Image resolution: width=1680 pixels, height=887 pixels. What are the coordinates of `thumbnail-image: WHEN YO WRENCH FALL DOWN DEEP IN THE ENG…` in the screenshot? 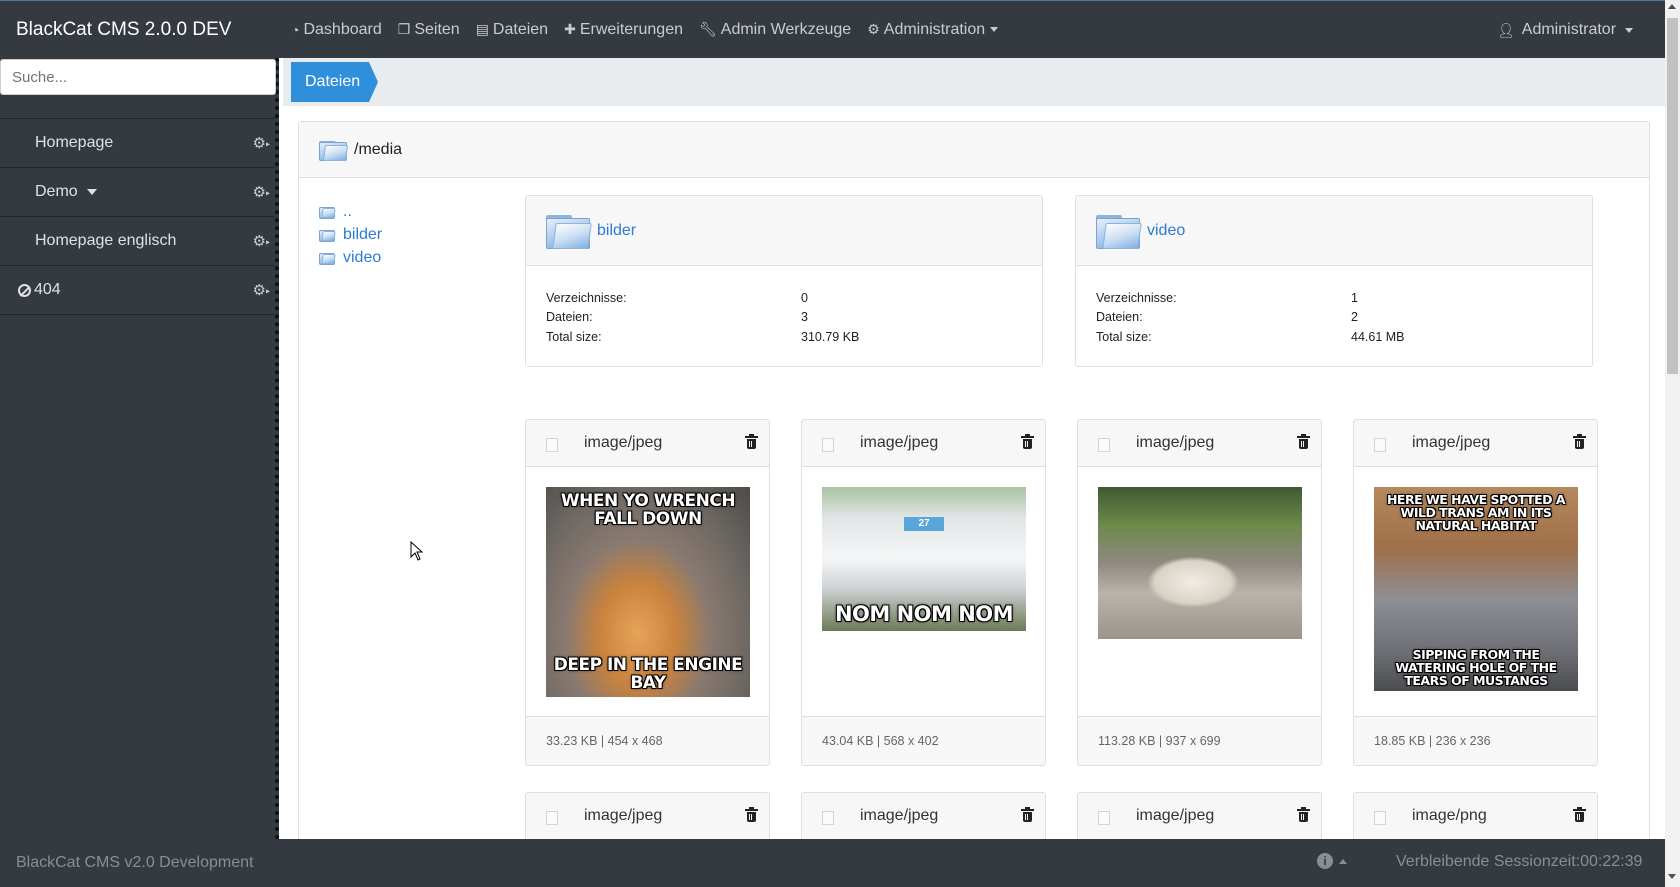 It's located at (648, 592).